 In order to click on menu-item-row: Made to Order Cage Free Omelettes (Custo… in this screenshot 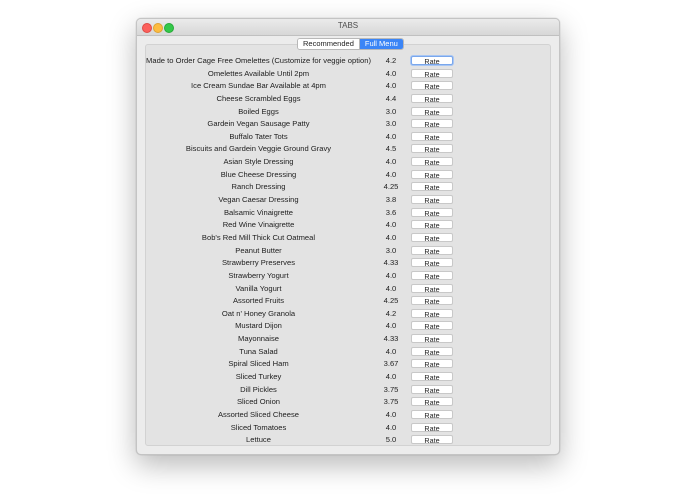, I will do `click(348, 61)`.